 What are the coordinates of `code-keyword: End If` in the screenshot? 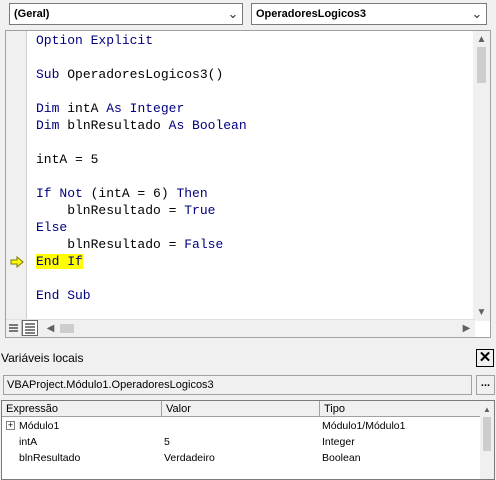 It's located at (59, 261).